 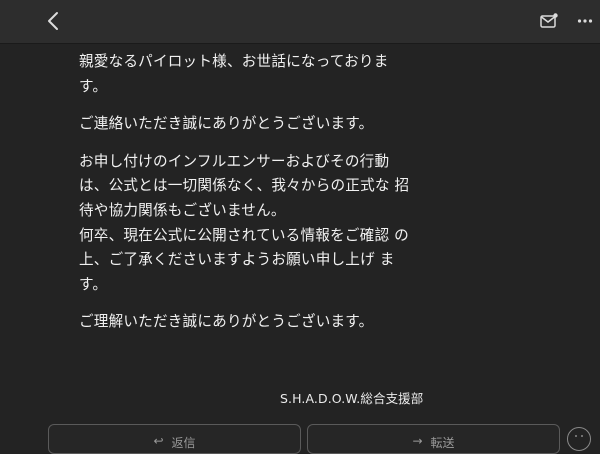 I want to click on reply-button: ↩ 返信, so click(x=174, y=439).